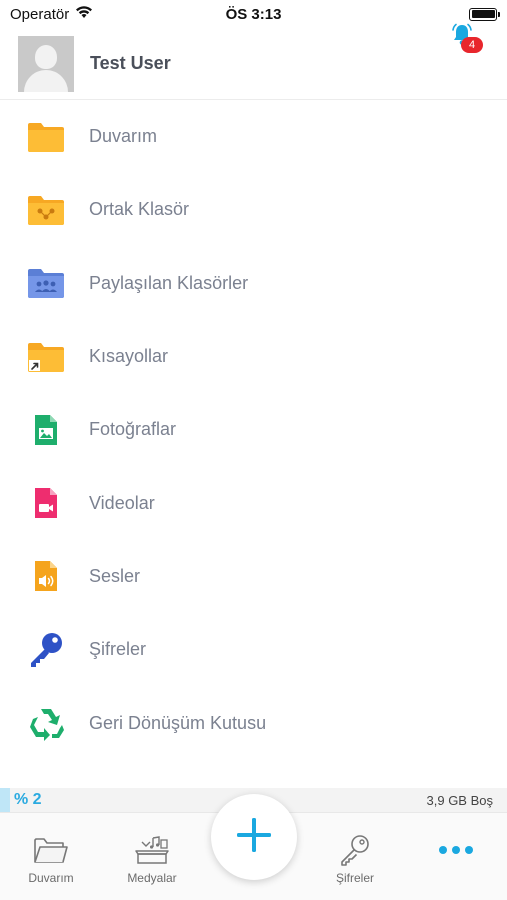 The image size is (507, 900). Describe the element at coordinates (118, 649) in the screenshot. I see `menu-label: Şifreler` at that location.